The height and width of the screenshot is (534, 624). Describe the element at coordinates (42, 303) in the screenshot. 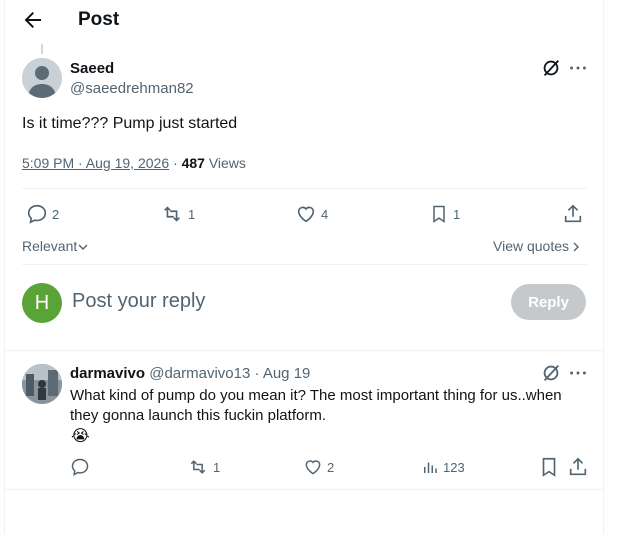

I see `user-avatar: H` at that location.